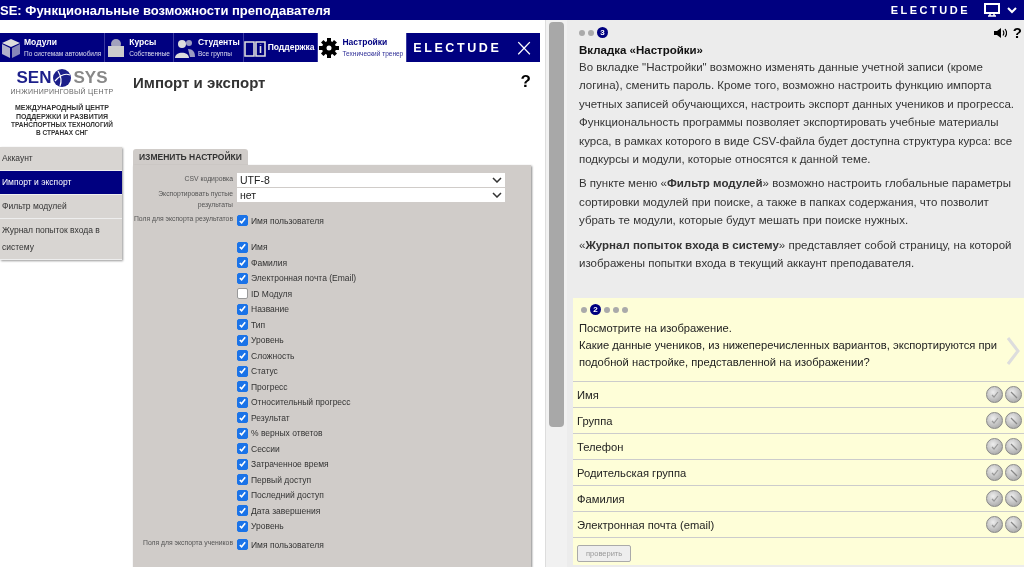 The height and width of the screenshot is (567, 1024). Describe the element at coordinates (270, 417) in the screenshot. I see `checkbox-label: Результат` at that location.